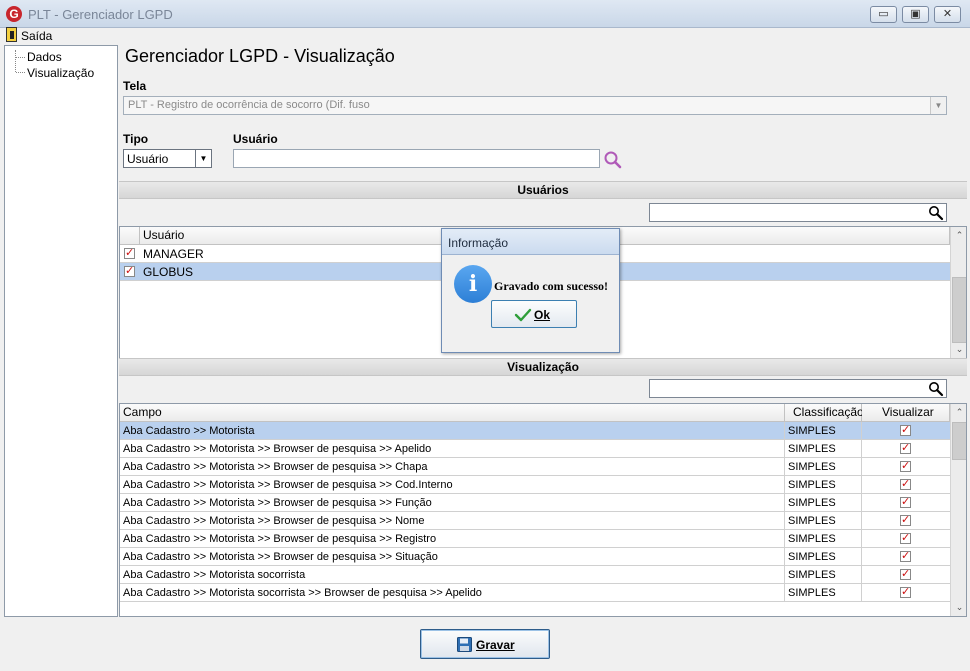  Describe the element at coordinates (130, 236) in the screenshot. I see `users-grid-check-header` at that location.